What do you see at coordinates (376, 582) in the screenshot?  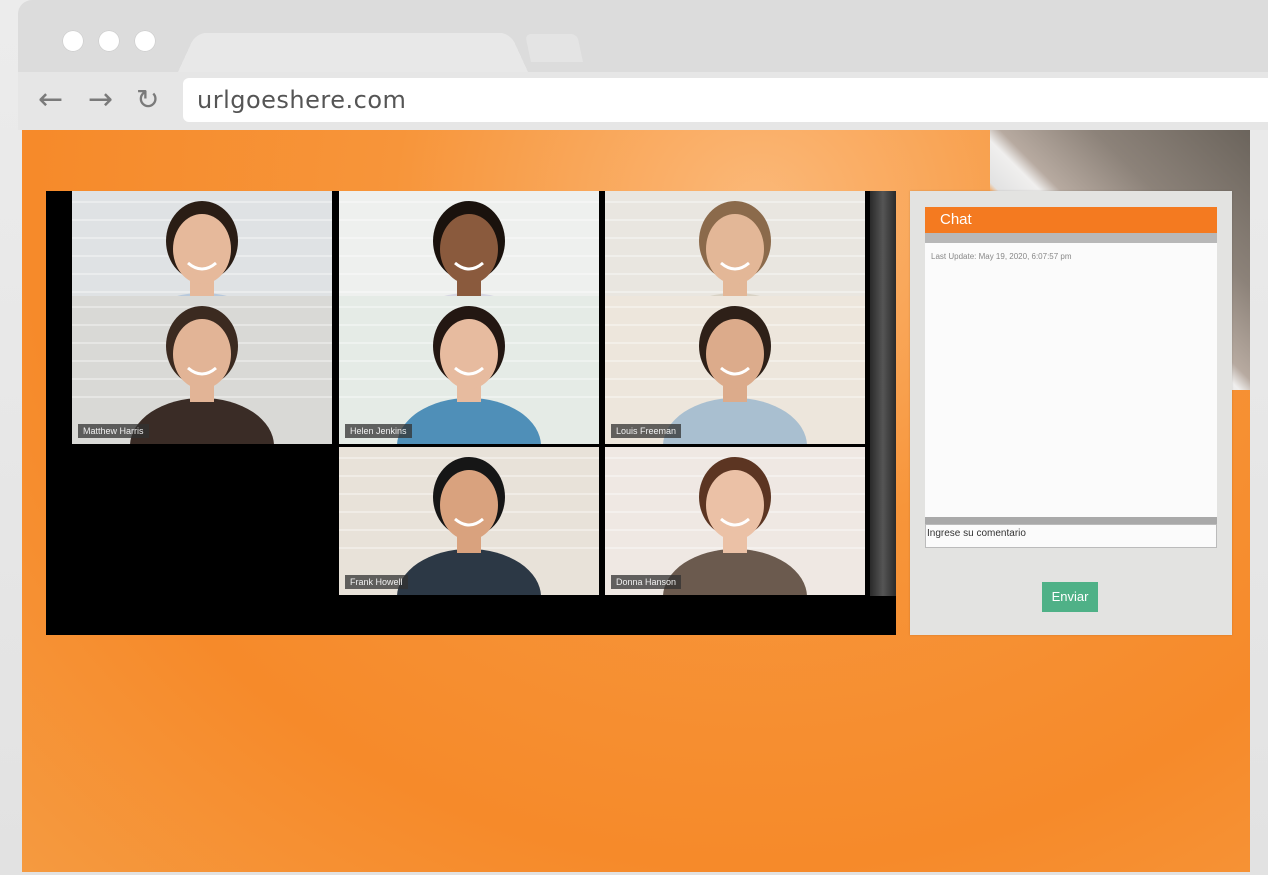 I see `participant-name: Frank Howell` at bounding box center [376, 582].